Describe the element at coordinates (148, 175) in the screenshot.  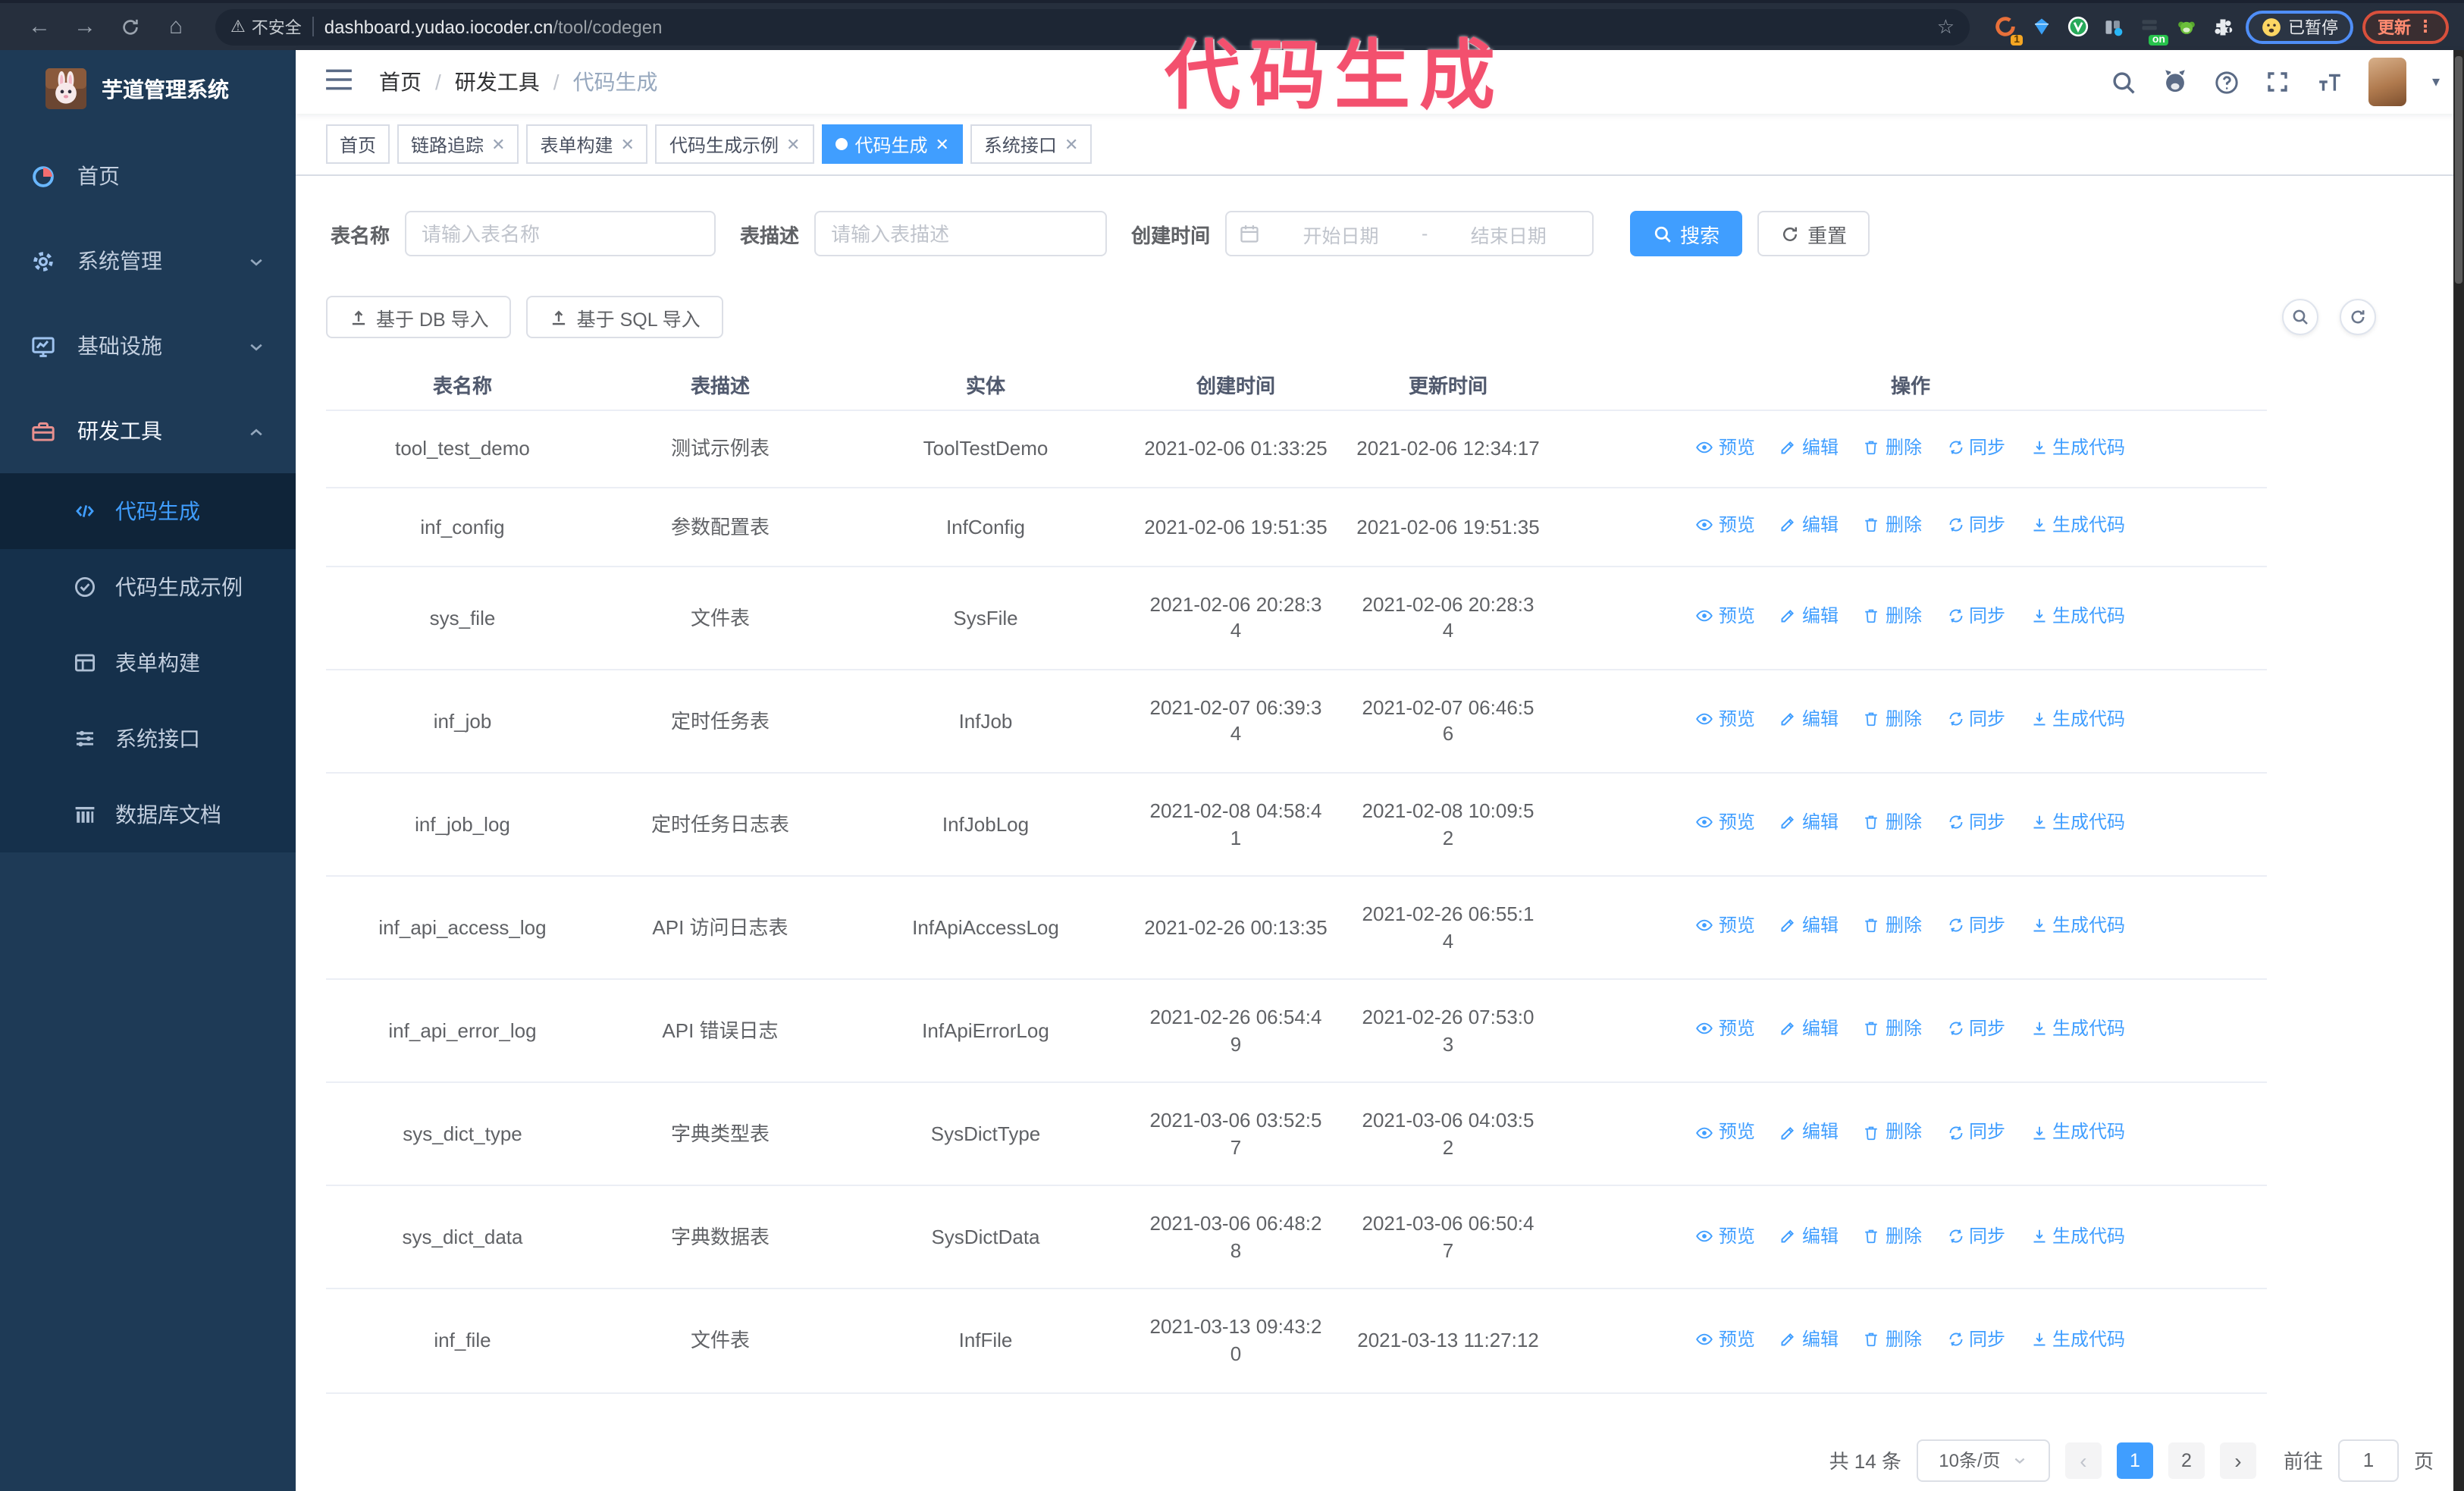
I see `sidebar-item-0: 首页` at that location.